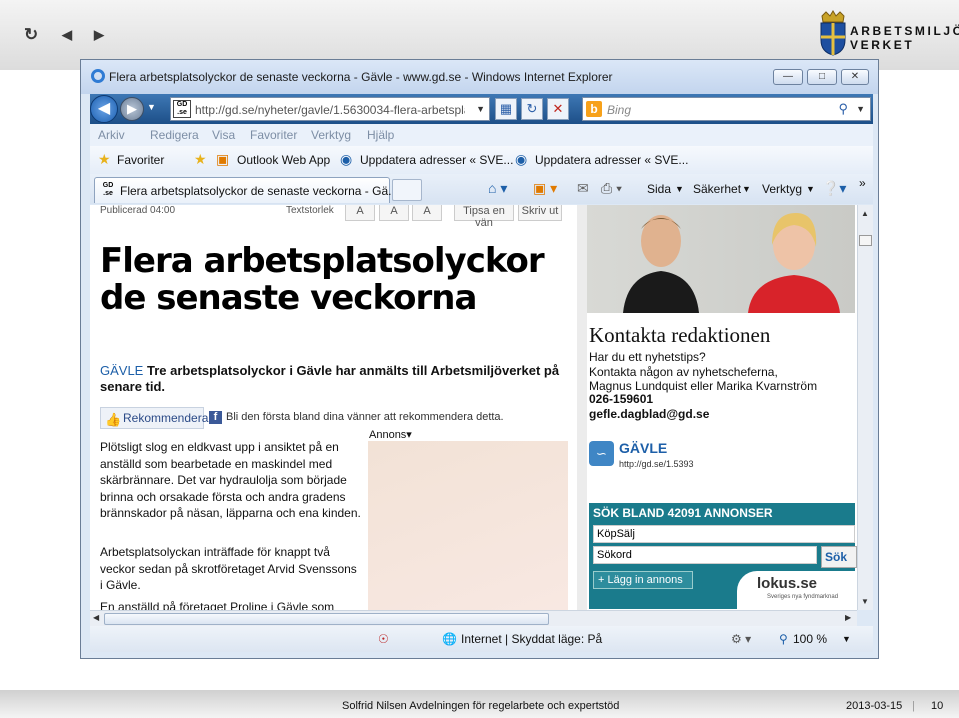 The image size is (959, 718). Describe the element at coordinates (865, 213) in the screenshot. I see `scroll-up-icon: ▲` at that location.